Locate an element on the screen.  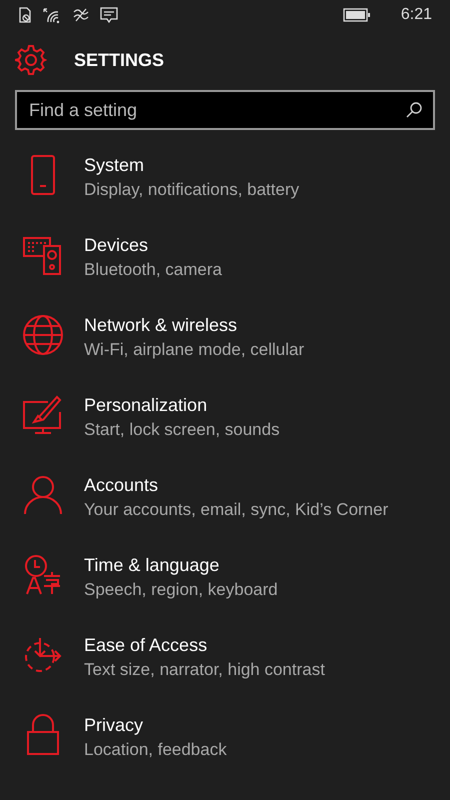
search-icon is located at coordinates (414, 110).